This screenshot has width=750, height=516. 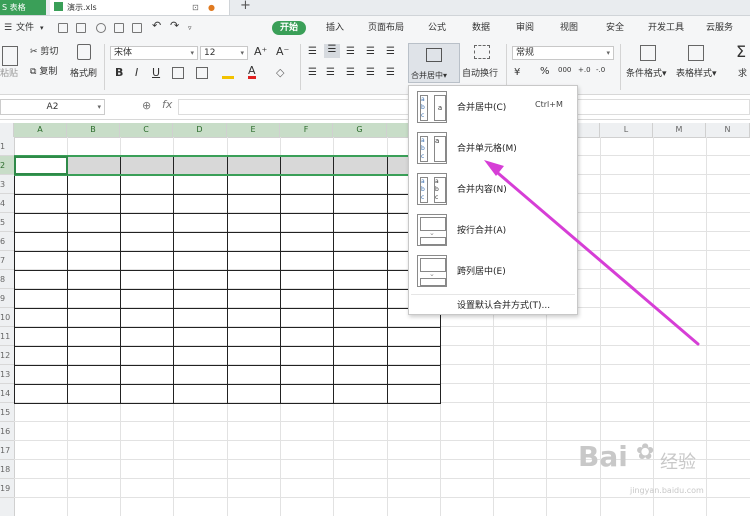 What do you see at coordinates (592, 253) in the screenshot?
I see `annotation-arrow` at bounding box center [592, 253].